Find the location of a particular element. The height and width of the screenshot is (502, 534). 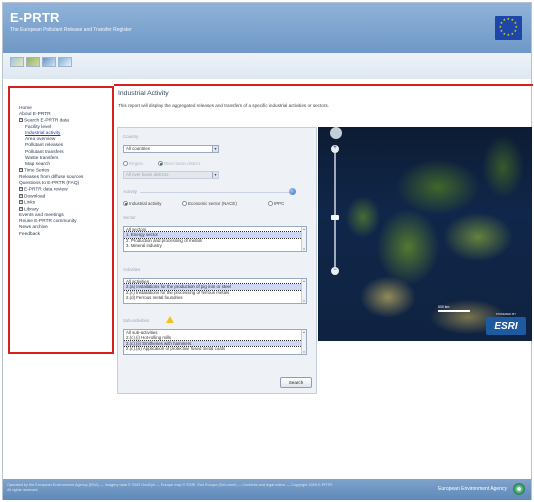

warning-icon is located at coordinates (170, 319).